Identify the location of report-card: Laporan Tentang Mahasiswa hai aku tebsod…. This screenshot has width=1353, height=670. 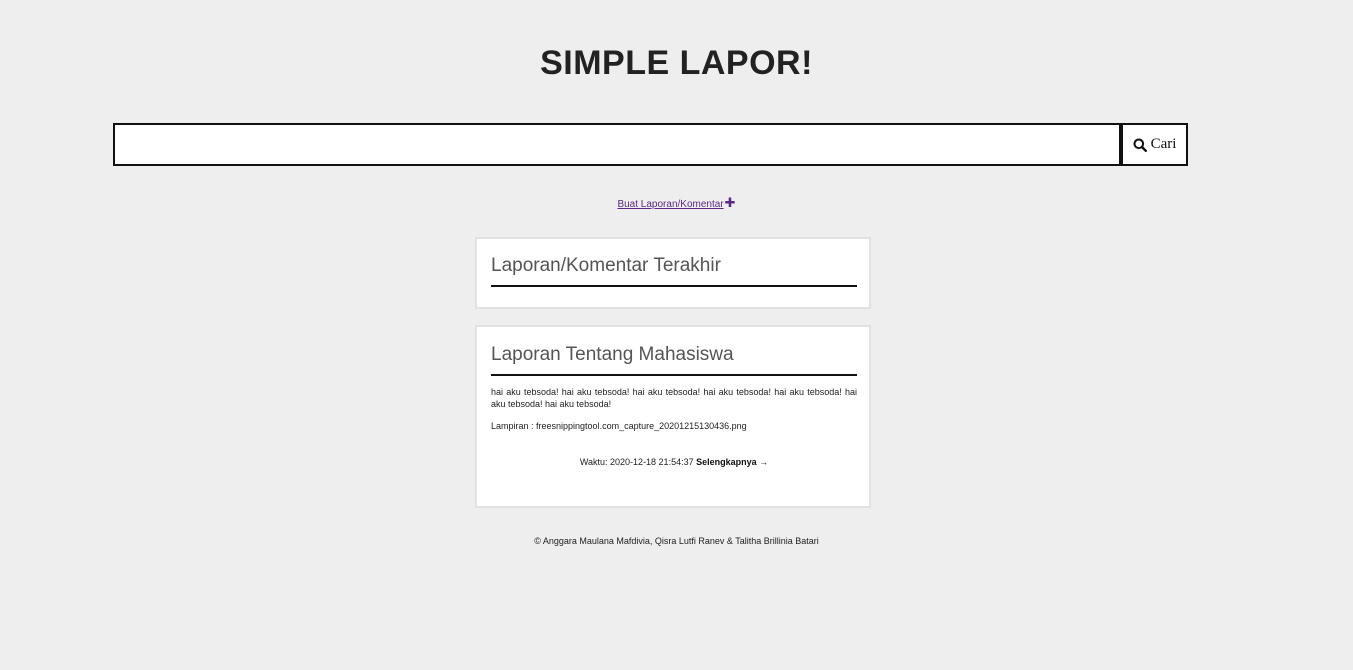
(673, 416).